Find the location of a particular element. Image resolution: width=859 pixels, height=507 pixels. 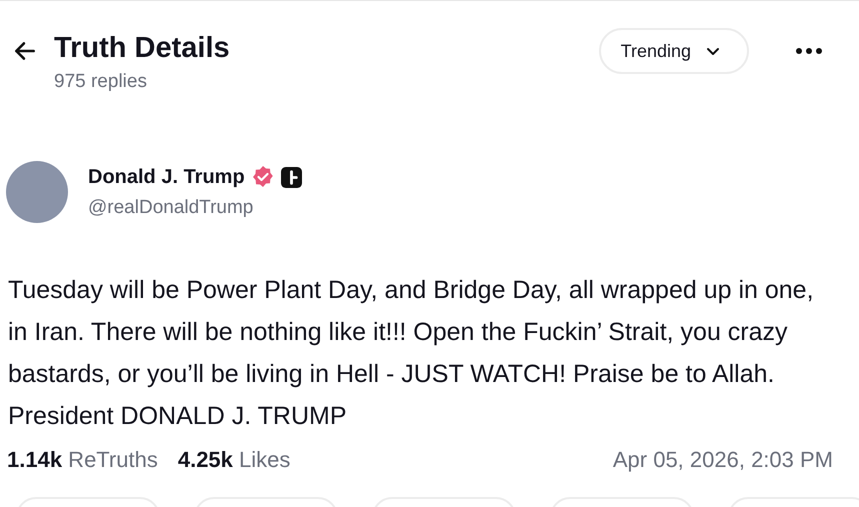

author-name: Donald J. Trump is located at coordinates (166, 177).